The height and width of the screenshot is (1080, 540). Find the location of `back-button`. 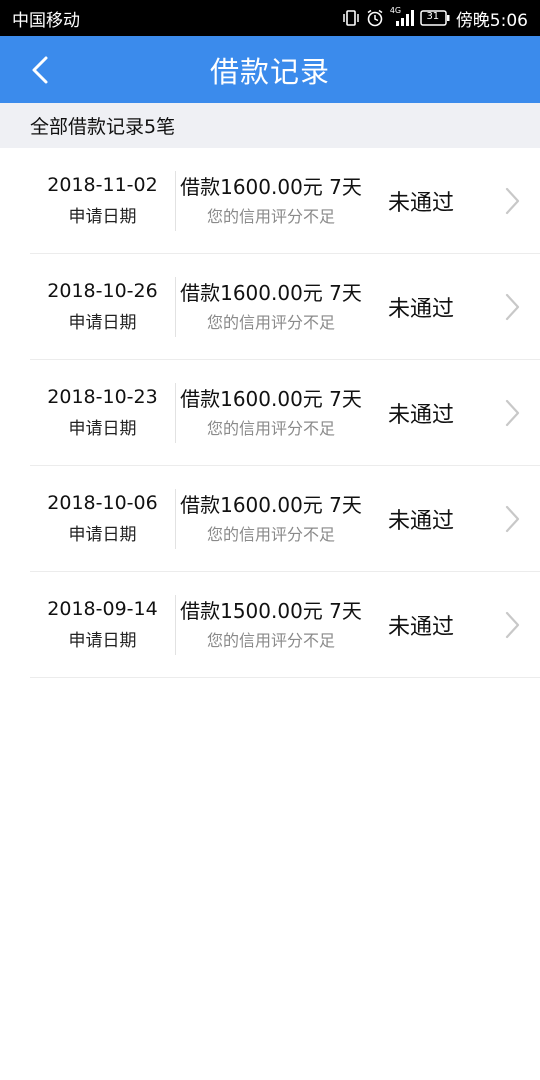

back-button is located at coordinates (40, 69).